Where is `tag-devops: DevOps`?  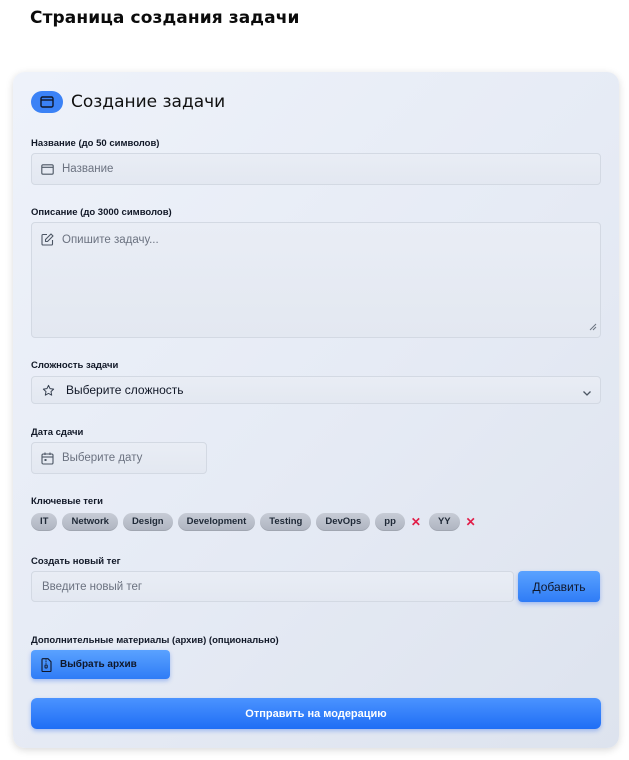 tag-devops: DevOps is located at coordinates (343, 522).